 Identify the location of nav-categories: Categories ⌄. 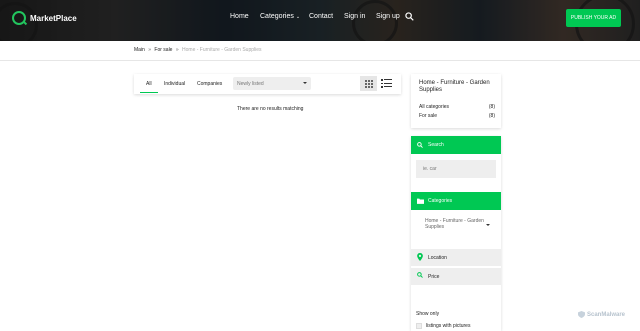
(280, 16).